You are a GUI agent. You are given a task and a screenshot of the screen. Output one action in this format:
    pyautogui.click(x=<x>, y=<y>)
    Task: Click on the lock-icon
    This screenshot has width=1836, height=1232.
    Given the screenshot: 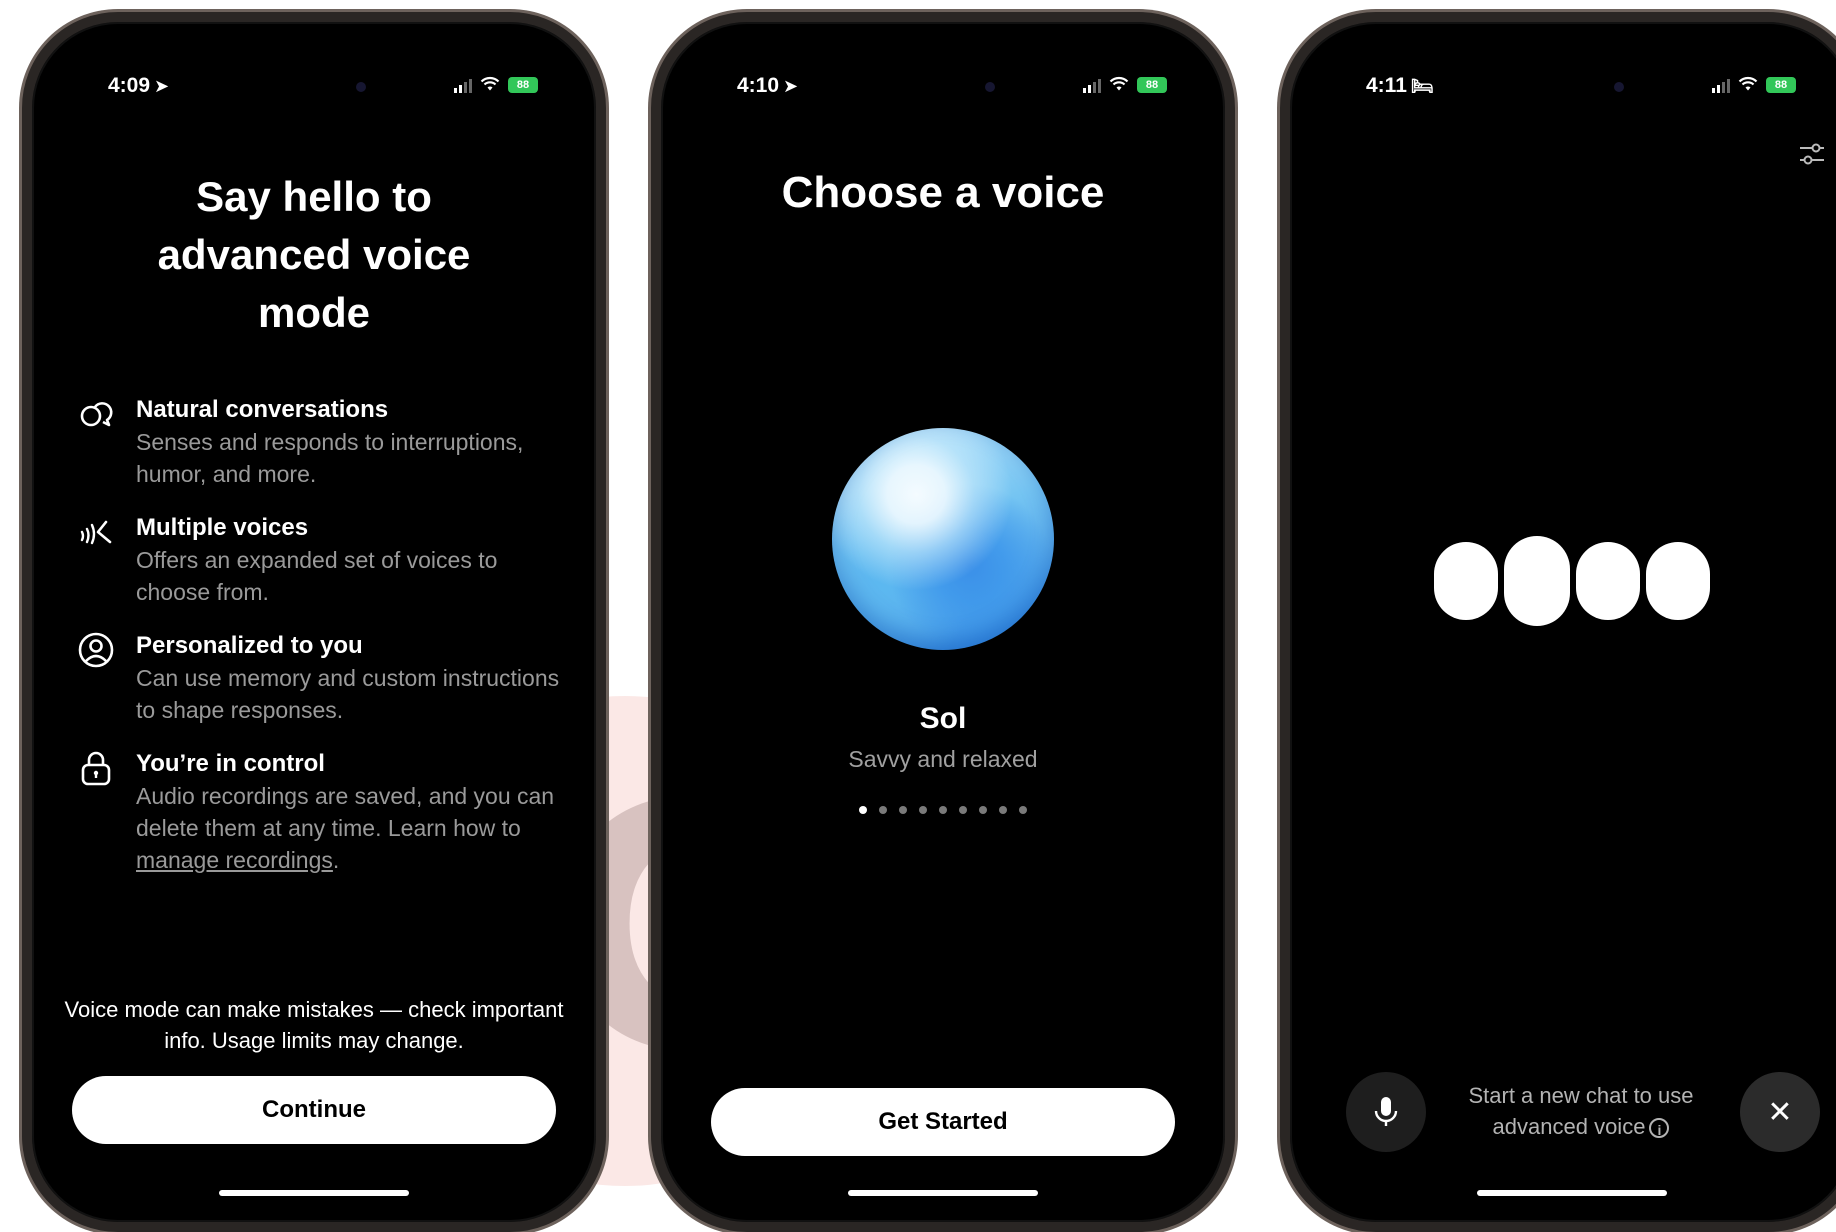 What is the action you would take?
    pyautogui.click(x=96, y=768)
    